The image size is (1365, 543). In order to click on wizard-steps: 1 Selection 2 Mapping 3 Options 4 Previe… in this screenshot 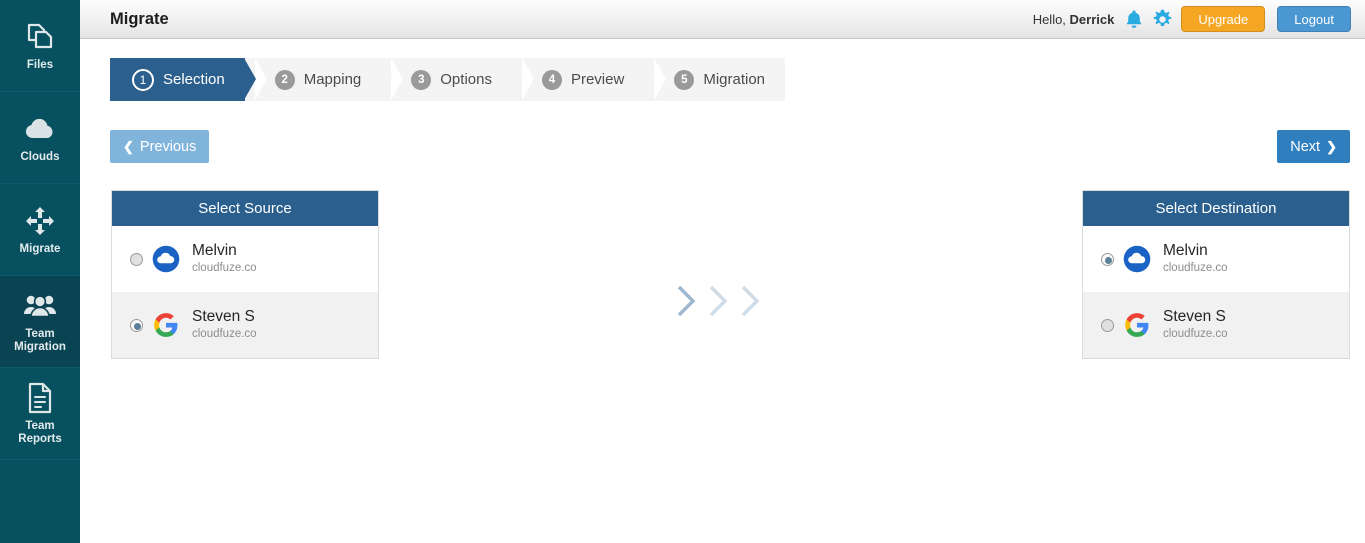, I will do `click(448, 79)`.